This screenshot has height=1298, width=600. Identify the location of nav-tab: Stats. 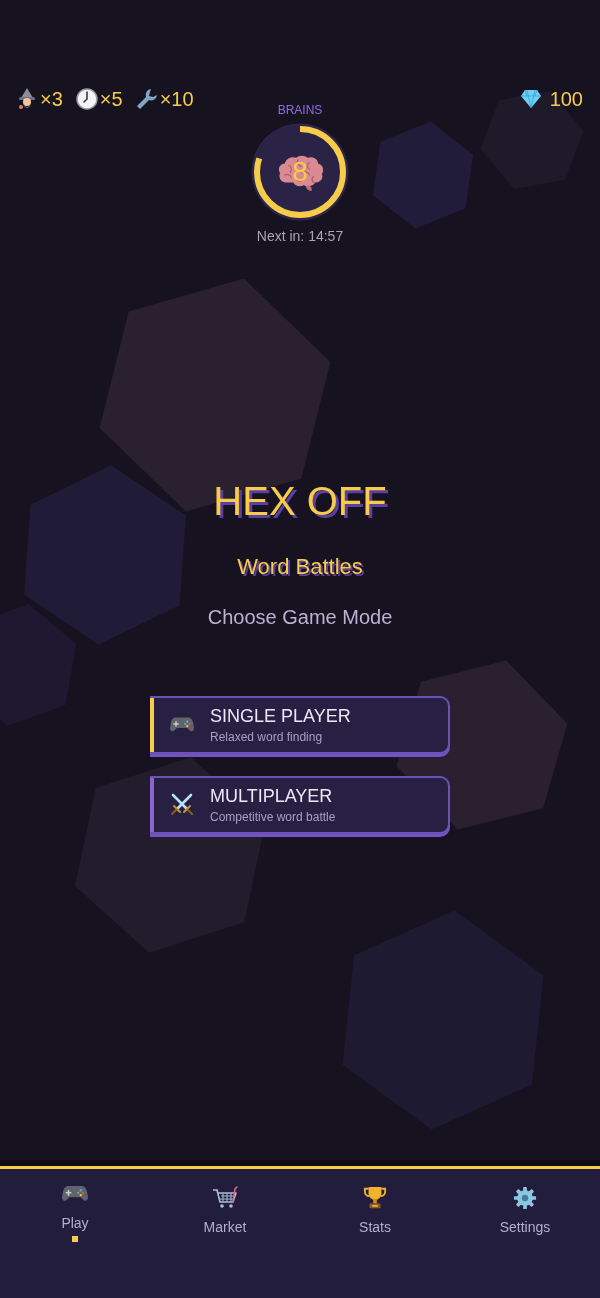
(375, 1207).